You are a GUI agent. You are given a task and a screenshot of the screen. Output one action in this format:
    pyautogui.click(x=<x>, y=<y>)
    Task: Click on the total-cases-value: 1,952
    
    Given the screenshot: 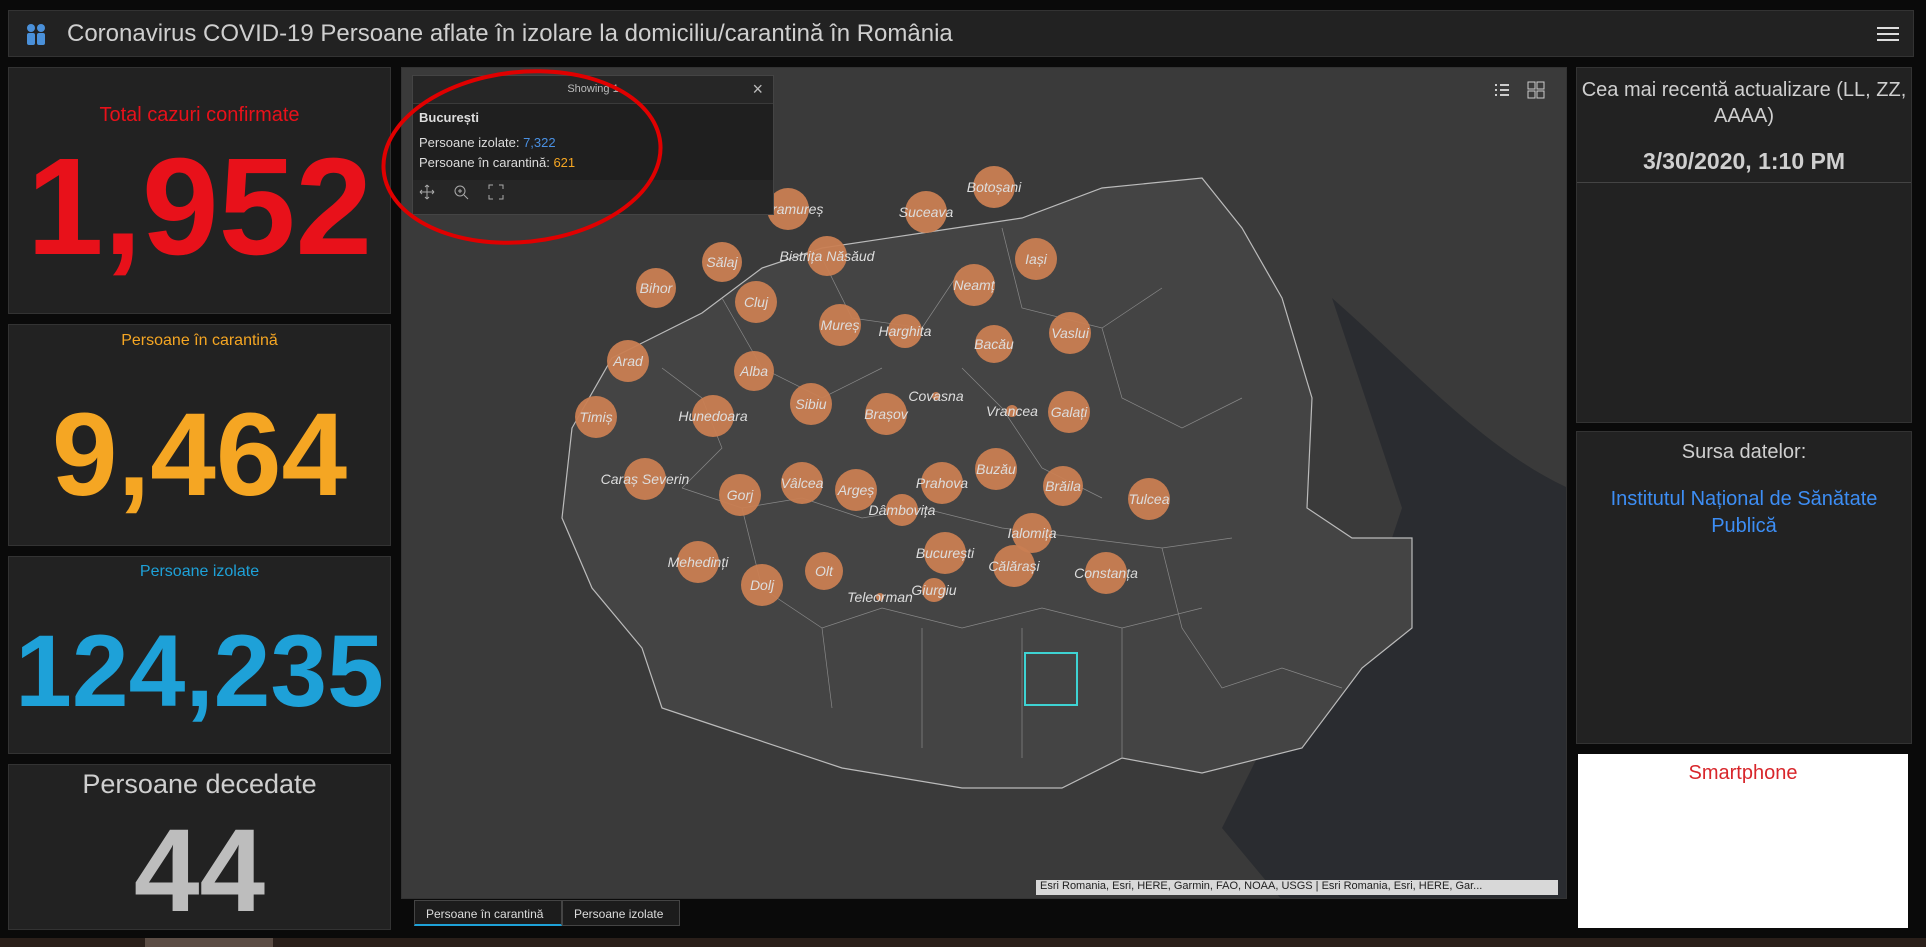 What is the action you would take?
    pyautogui.click(x=199, y=207)
    